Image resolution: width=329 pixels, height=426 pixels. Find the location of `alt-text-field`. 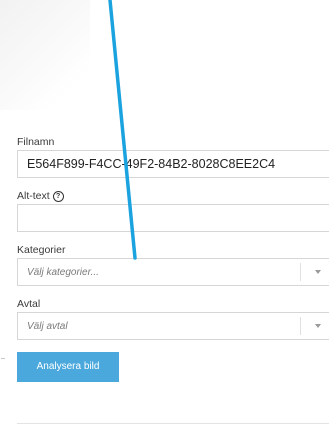

alt-text-field is located at coordinates (173, 218).